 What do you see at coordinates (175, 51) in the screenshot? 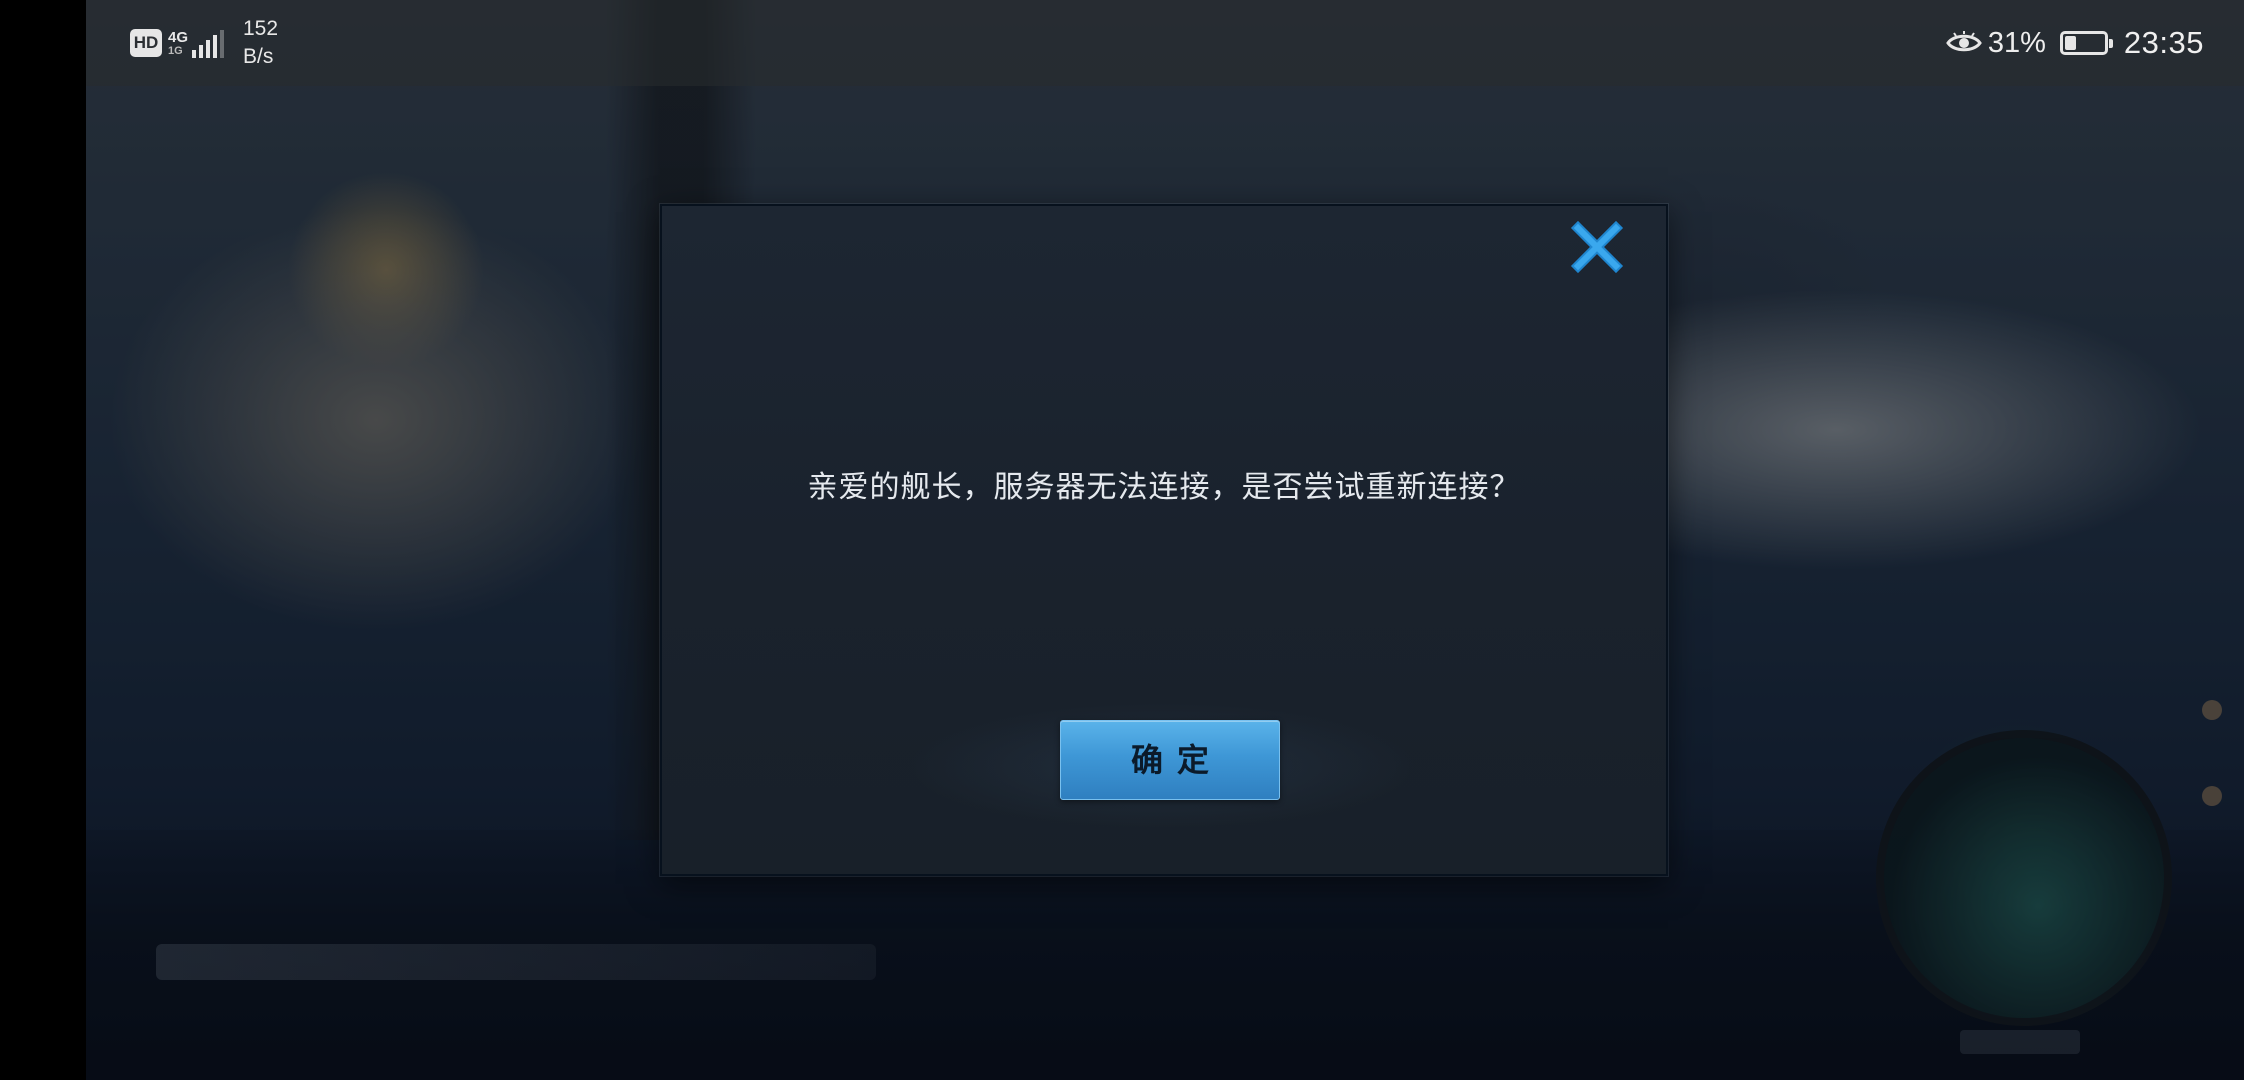
I see `network-sub-label: 1G` at bounding box center [175, 51].